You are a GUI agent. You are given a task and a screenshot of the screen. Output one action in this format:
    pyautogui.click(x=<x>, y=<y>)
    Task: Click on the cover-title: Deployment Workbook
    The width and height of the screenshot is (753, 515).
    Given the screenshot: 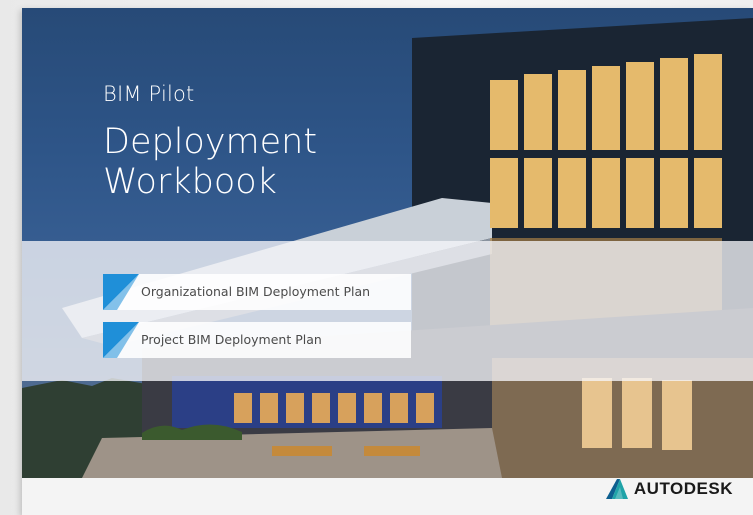 What is the action you would take?
    pyautogui.click(x=263, y=162)
    